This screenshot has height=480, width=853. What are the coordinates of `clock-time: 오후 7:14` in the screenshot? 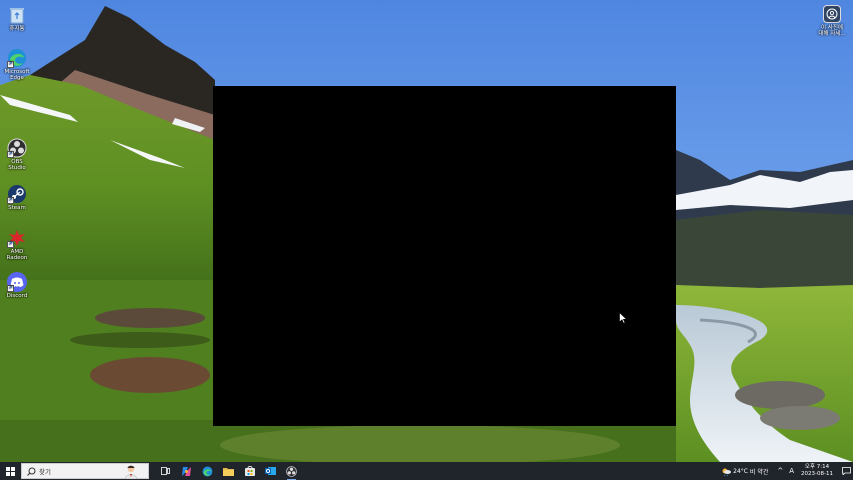 It's located at (817, 467).